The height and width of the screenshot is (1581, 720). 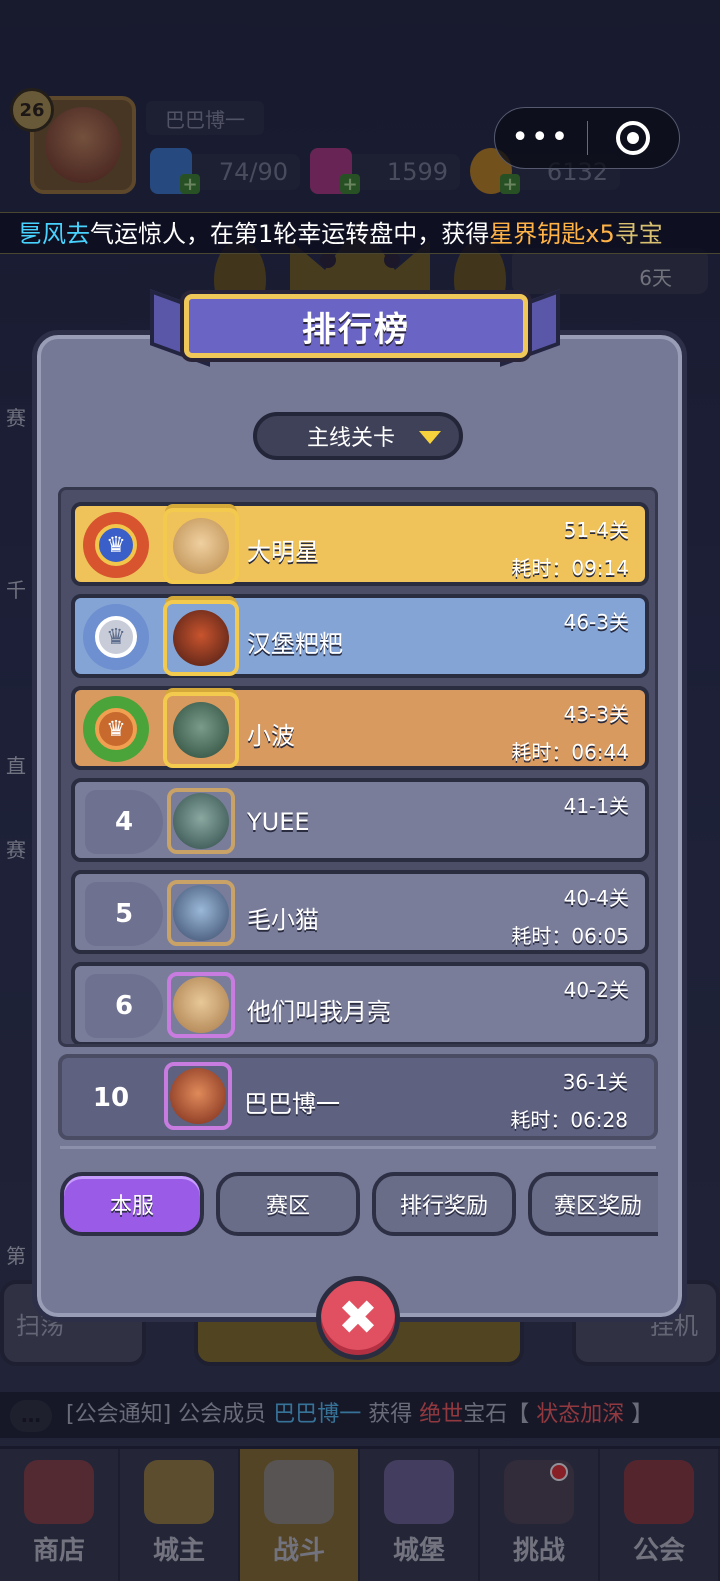 What do you see at coordinates (54, 234) in the screenshot?
I see `ticker-player: 乬风去` at bounding box center [54, 234].